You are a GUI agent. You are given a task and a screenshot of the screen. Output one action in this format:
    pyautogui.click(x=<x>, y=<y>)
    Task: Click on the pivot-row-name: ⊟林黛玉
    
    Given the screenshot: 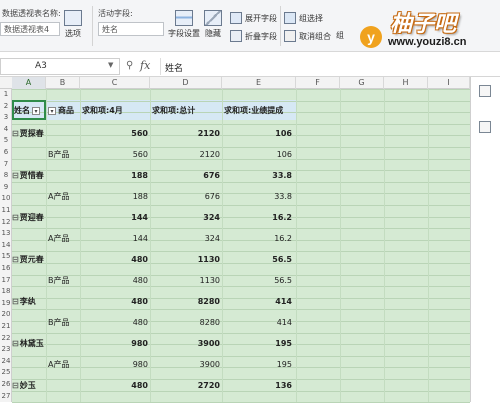 What is the action you would take?
    pyautogui.click(x=46, y=343)
    